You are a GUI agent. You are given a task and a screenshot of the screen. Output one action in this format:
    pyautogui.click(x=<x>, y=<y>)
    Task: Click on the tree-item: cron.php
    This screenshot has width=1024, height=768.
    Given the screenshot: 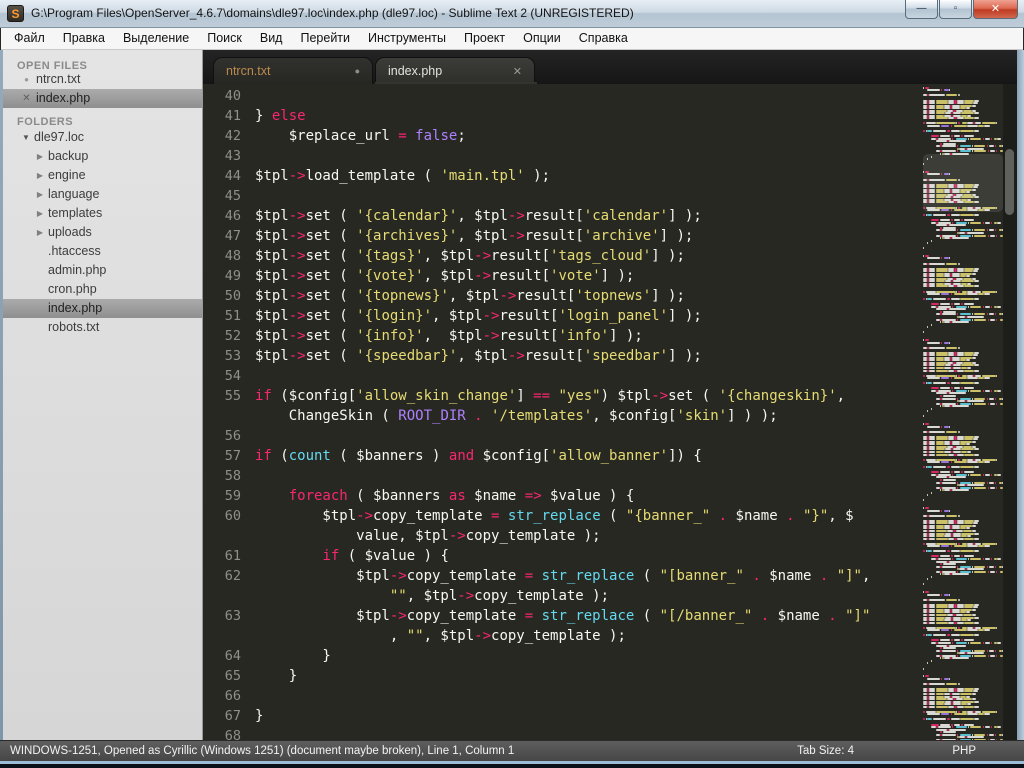 What is the action you would take?
    pyautogui.click(x=102, y=289)
    